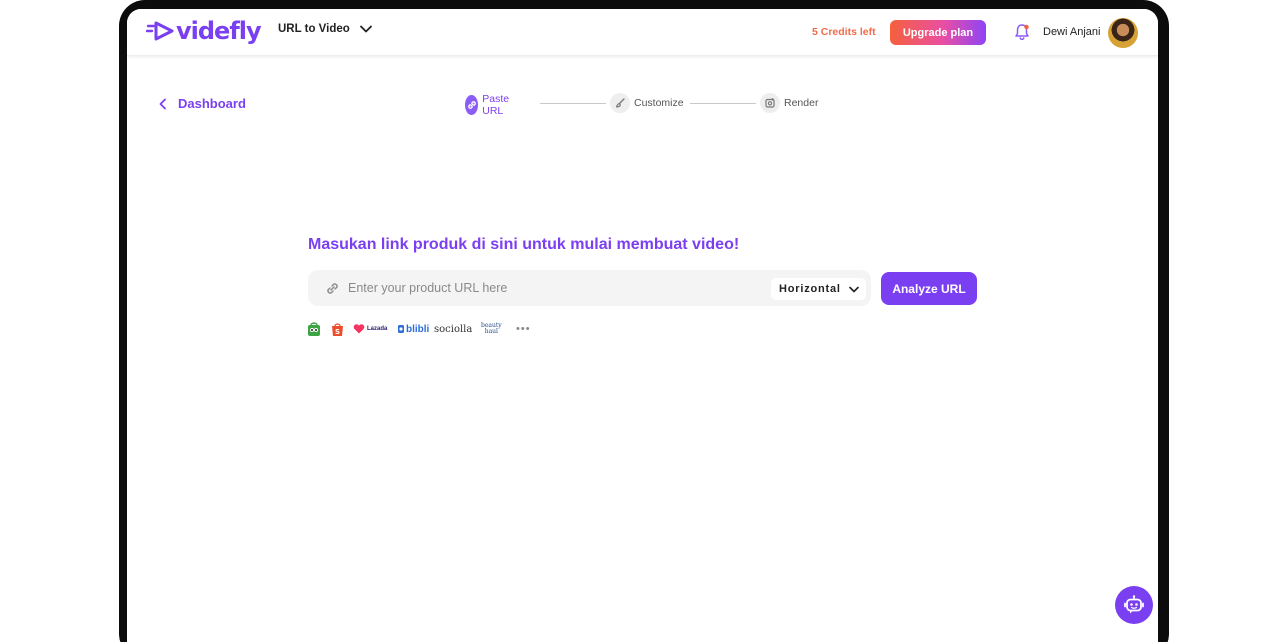  Describe the element at coordinates (620, 103) in the screenshot. I see `brush-icon` at that location.